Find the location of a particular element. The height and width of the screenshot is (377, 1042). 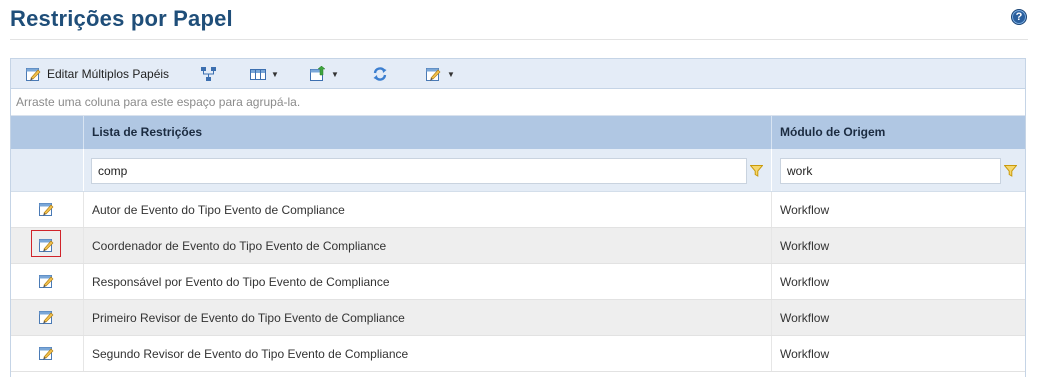

refresh-icon is located at coordinates (380, 74).